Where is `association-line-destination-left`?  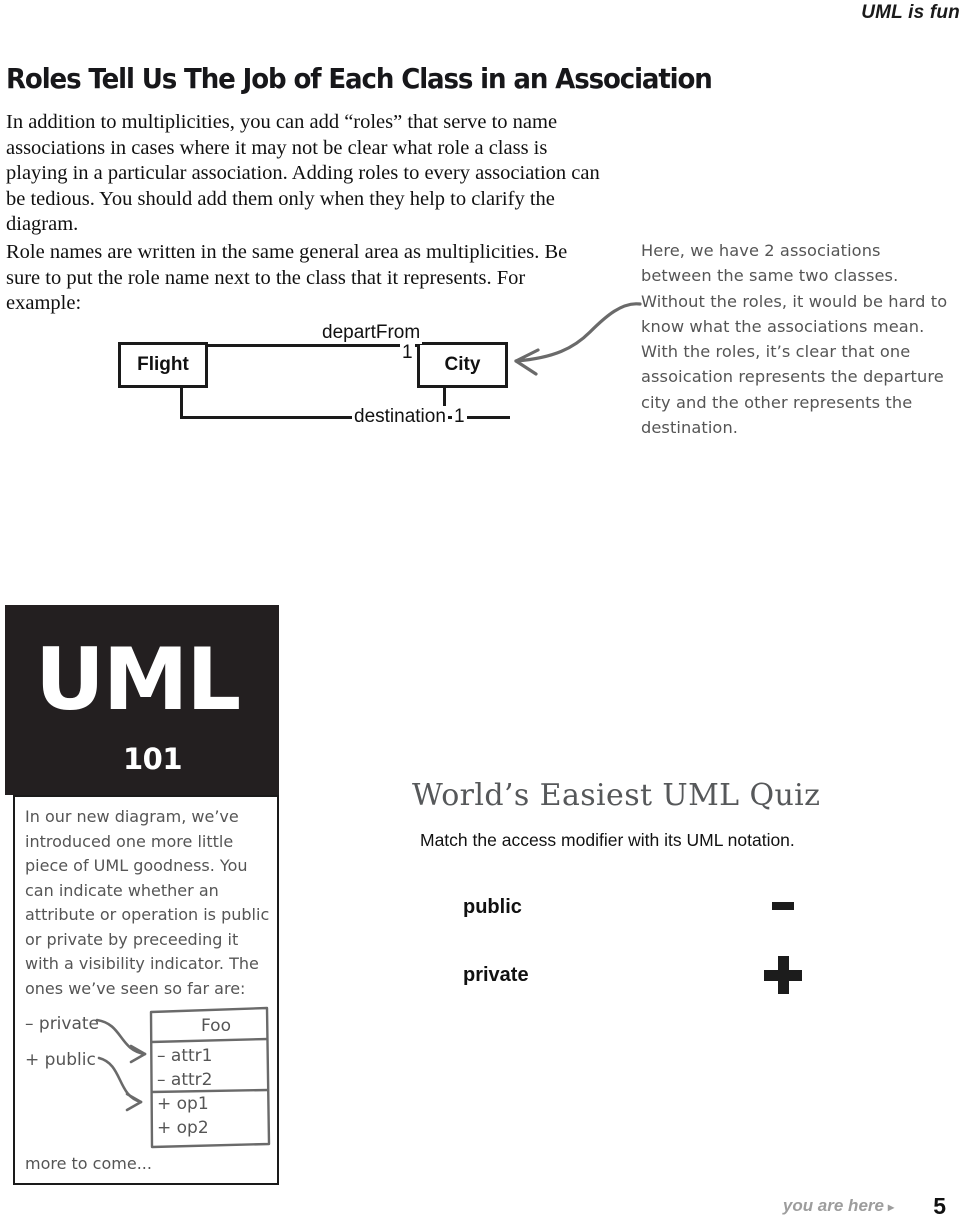
association-line-destination-left is located at coordinates (181, 402).